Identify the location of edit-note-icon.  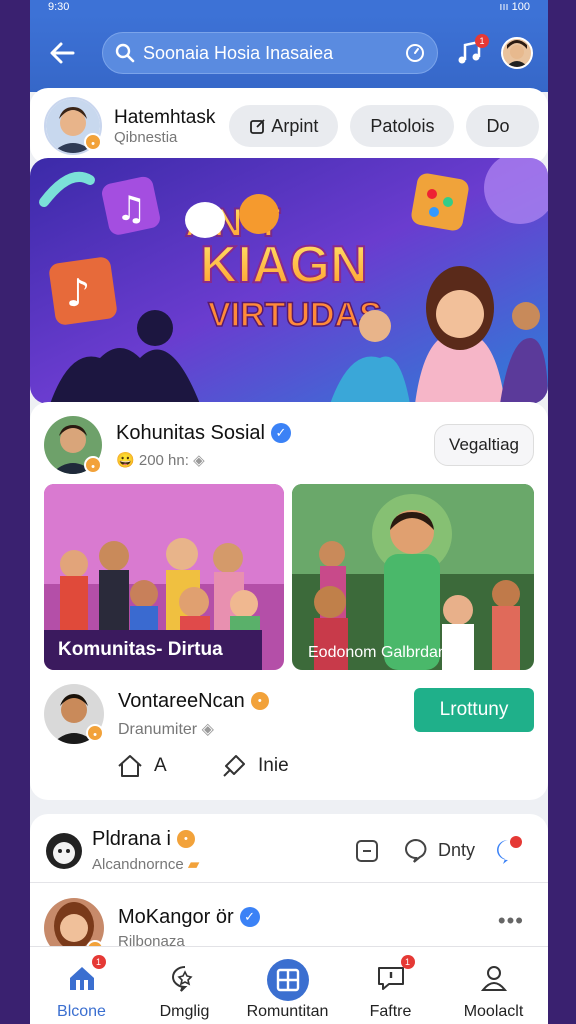
(258, 126).